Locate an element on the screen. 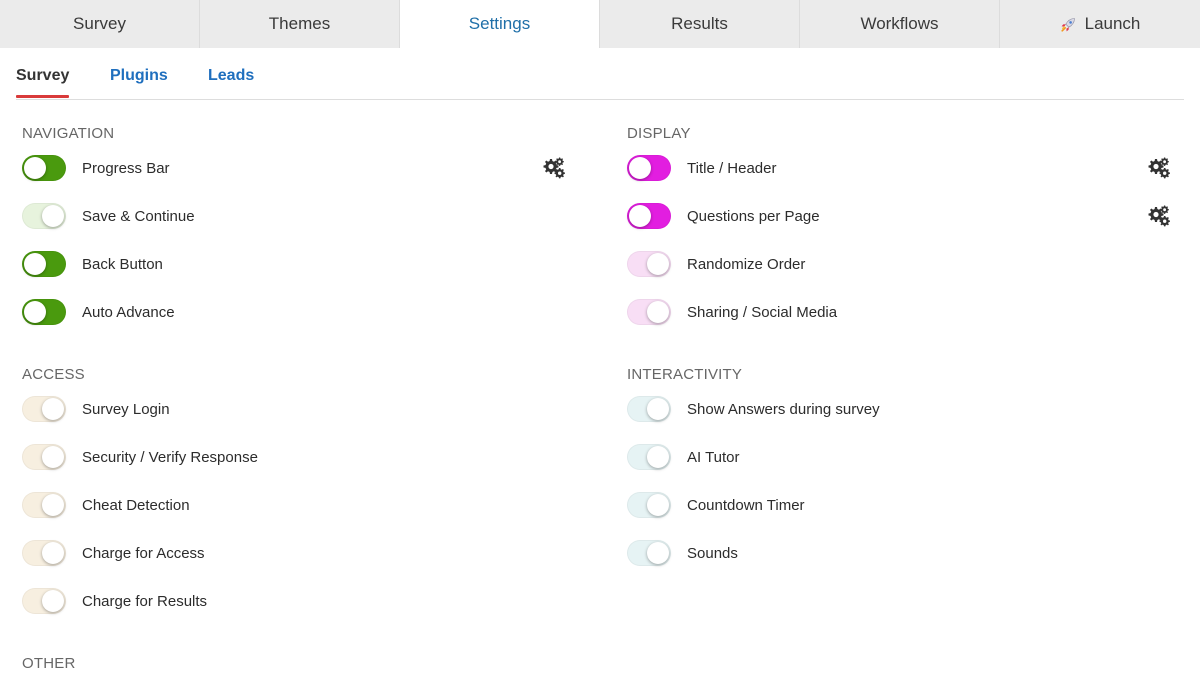 Image resolution: width=1200 pixels, height=681 pixels. setting-randomize-order: Randomize Order is located at coordinates (907, 264).